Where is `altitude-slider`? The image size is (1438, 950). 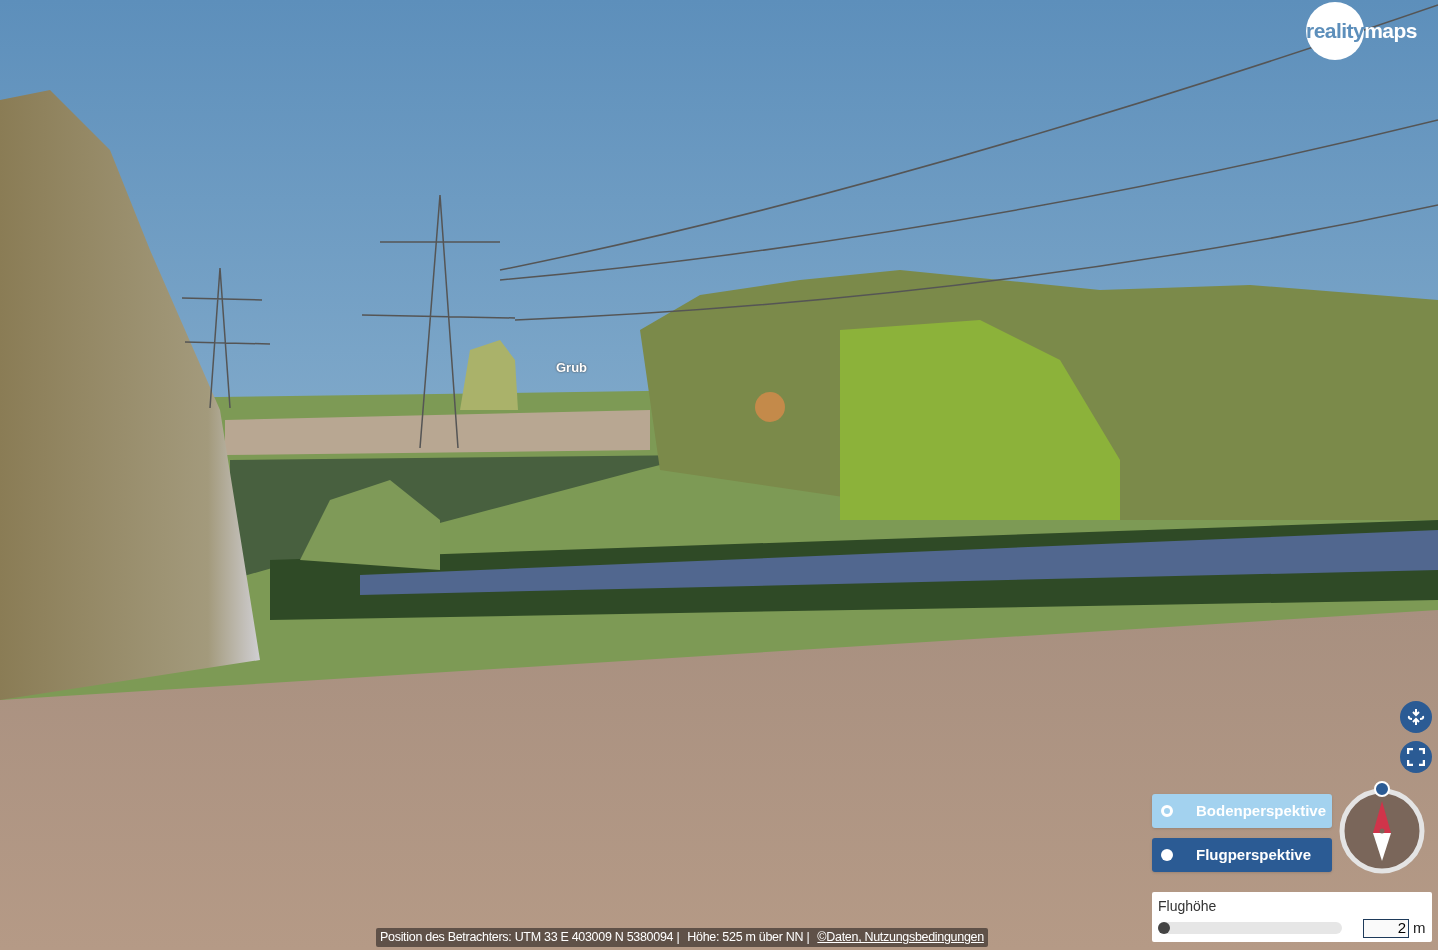
altitude-slider is located at coordinates (1250, 928).